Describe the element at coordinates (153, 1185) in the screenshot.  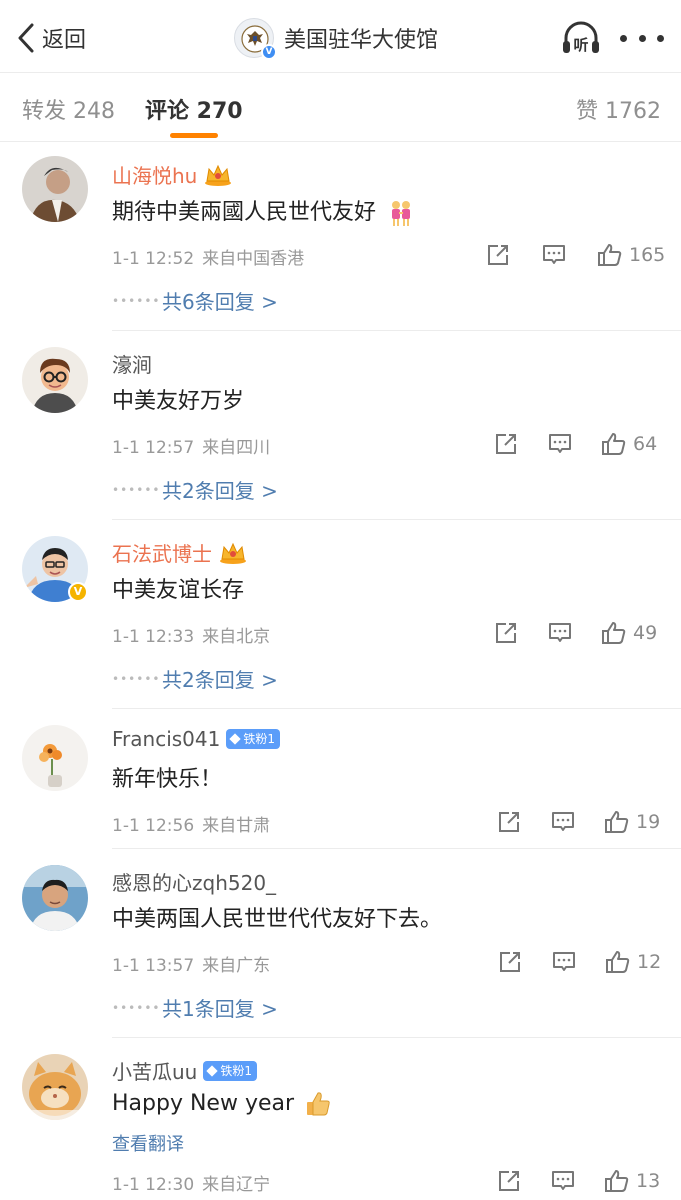
I see `timestamp: 1-1 12:30` at that location.